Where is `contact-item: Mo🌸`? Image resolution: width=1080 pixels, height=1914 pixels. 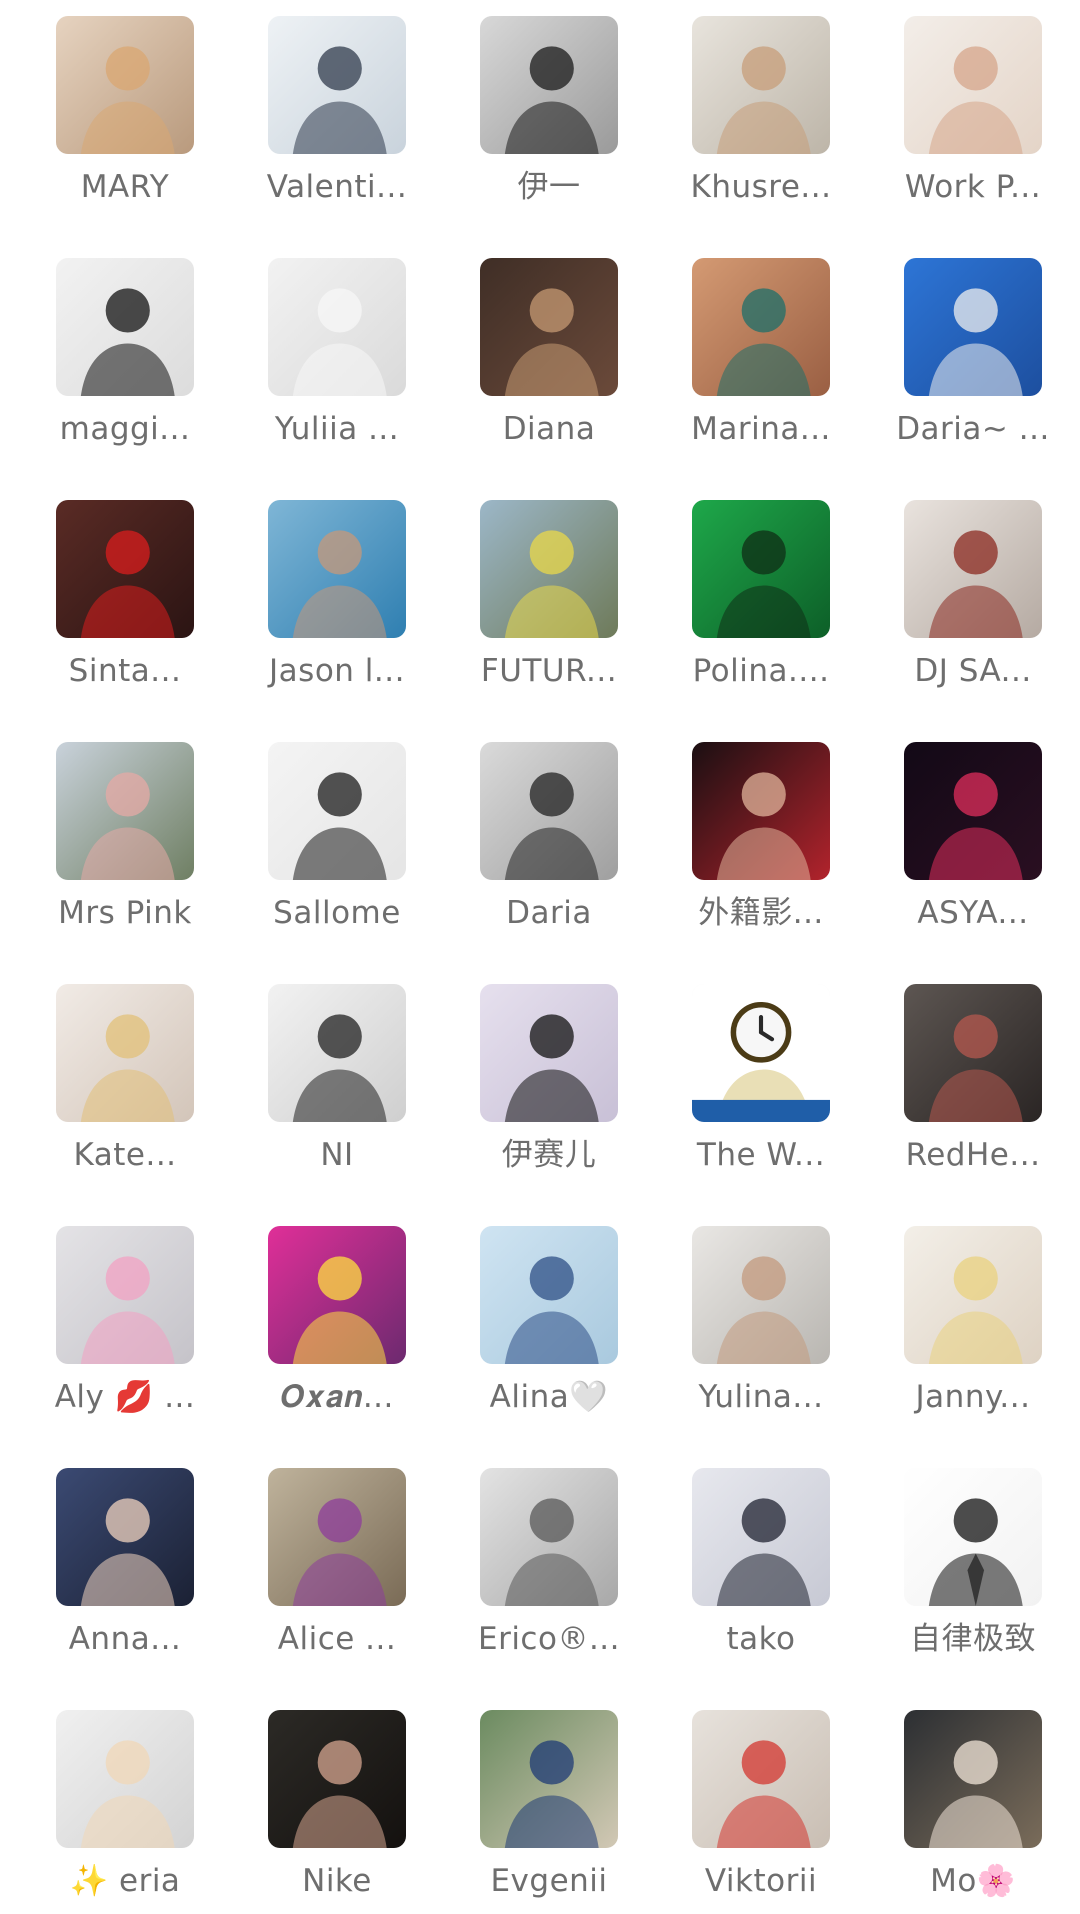 contact-item: Mo🌸 is located at coordinates (971, 1804).